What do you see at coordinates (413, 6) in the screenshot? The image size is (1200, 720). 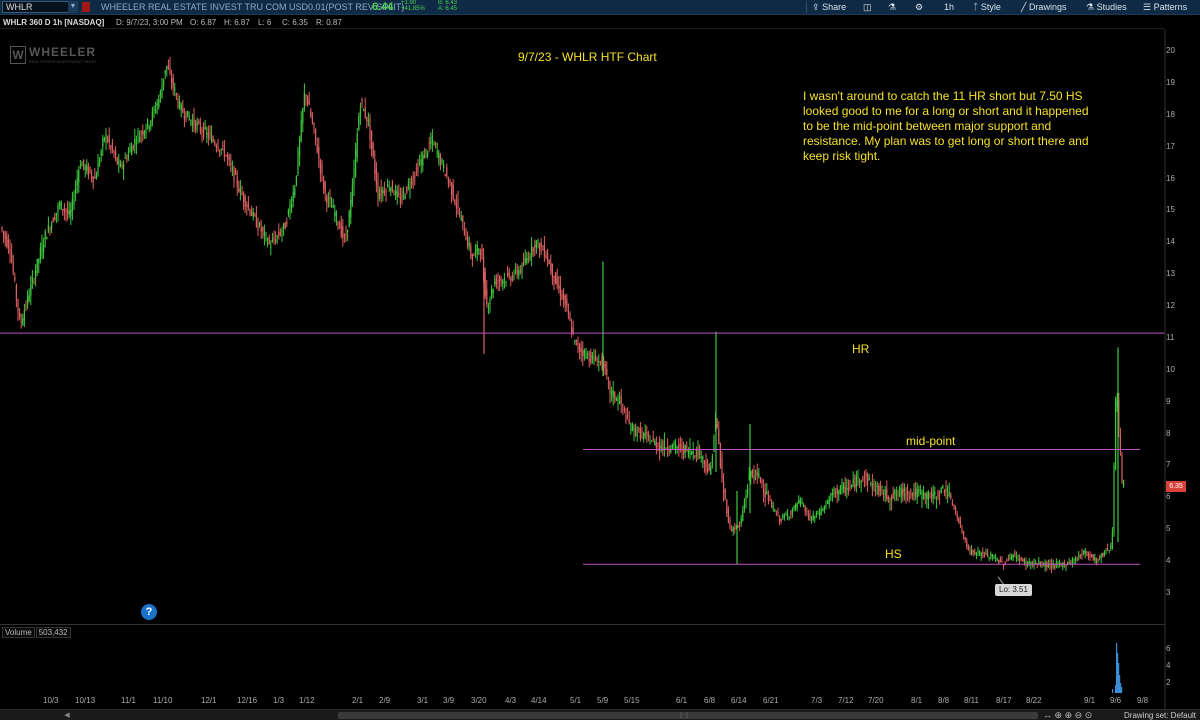 I see `price-change: +1.90 +41.85%` at bounding box center [413, 6].